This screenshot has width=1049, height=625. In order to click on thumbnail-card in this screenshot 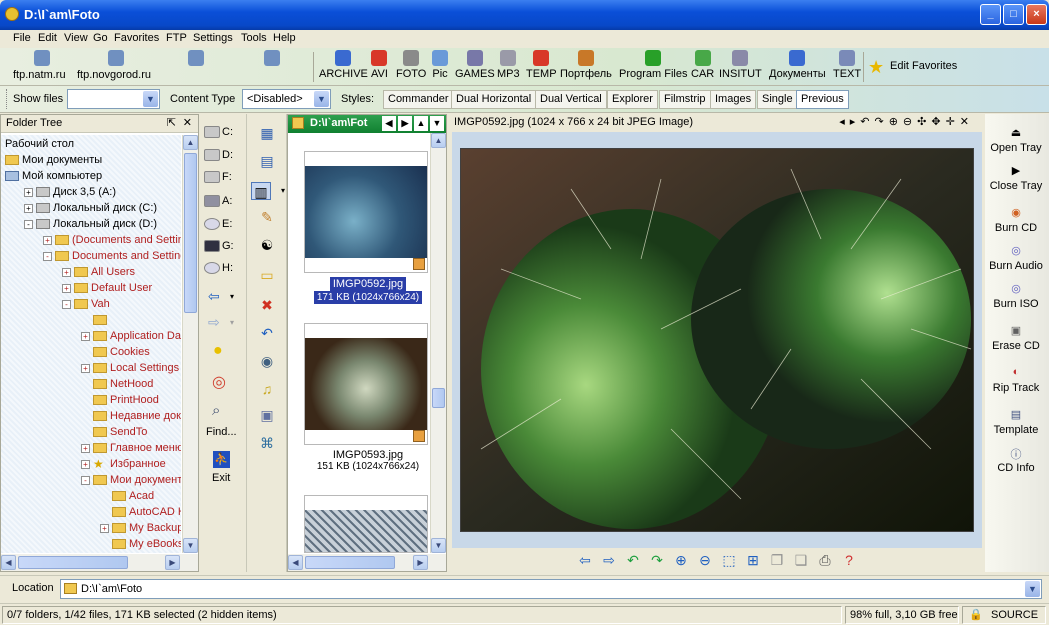, I will do `click(366, 524)`.